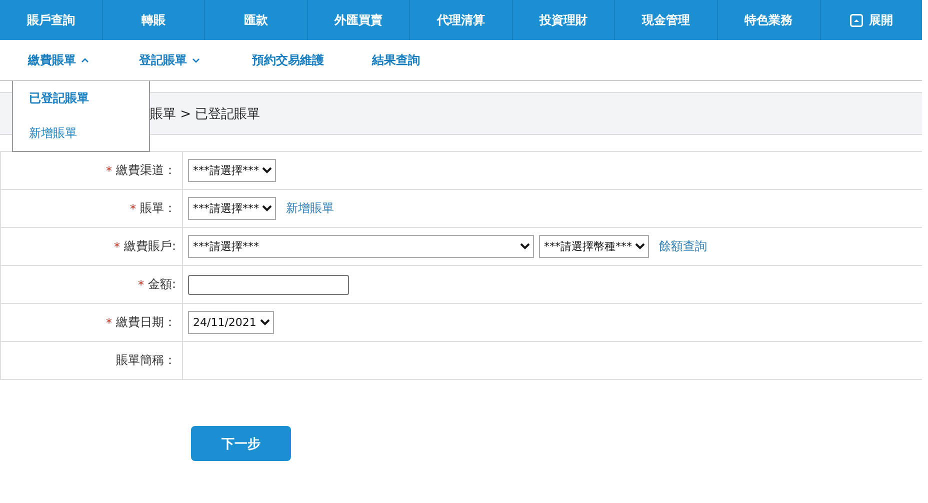 This screenshot has height=503, width=928. What do you see at coordinates (146, 170) in the screenshot?
I see `field-label: 繳費渠道：` at bounding box center [146, 170].